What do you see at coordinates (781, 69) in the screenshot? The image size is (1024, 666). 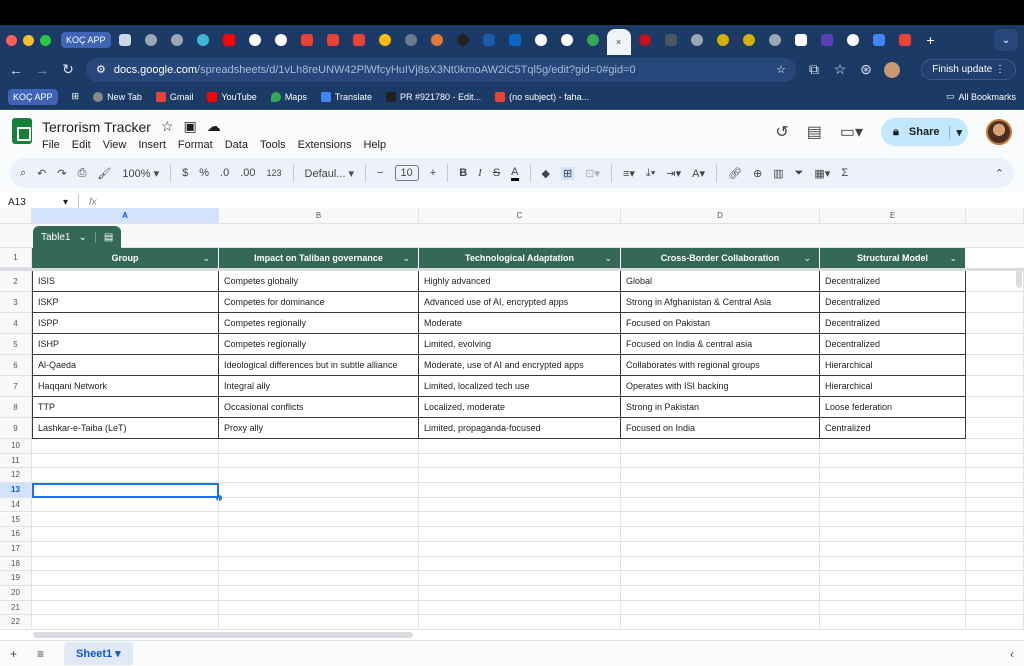 I see `bookmark-star-icon: ☆` at bounding box center [781, 69].